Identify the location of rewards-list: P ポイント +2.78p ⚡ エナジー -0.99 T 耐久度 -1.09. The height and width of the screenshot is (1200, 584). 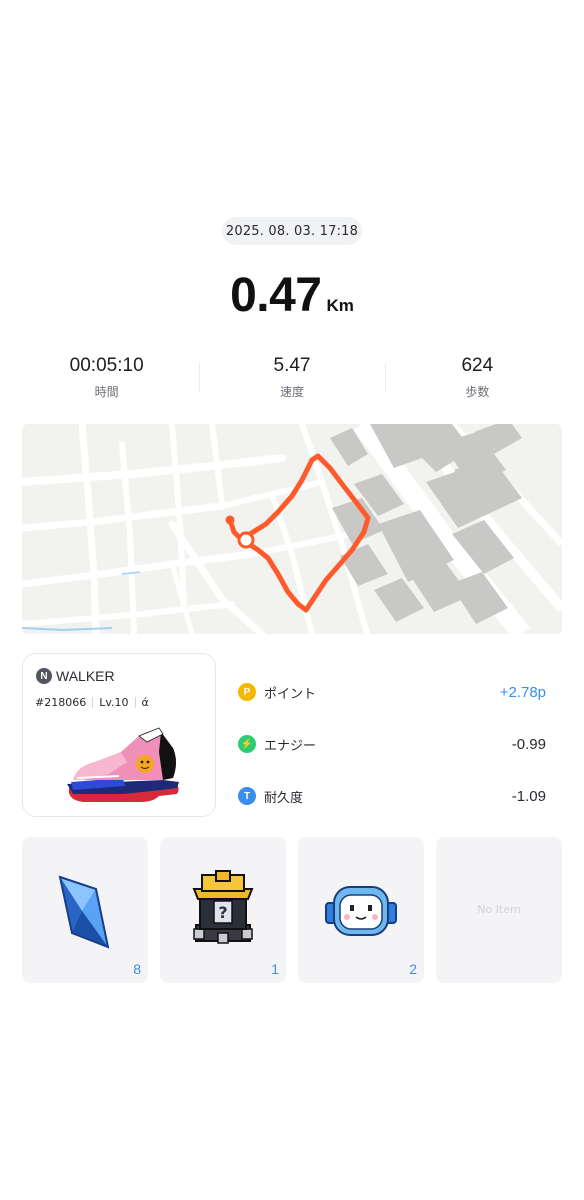
(399, 744).